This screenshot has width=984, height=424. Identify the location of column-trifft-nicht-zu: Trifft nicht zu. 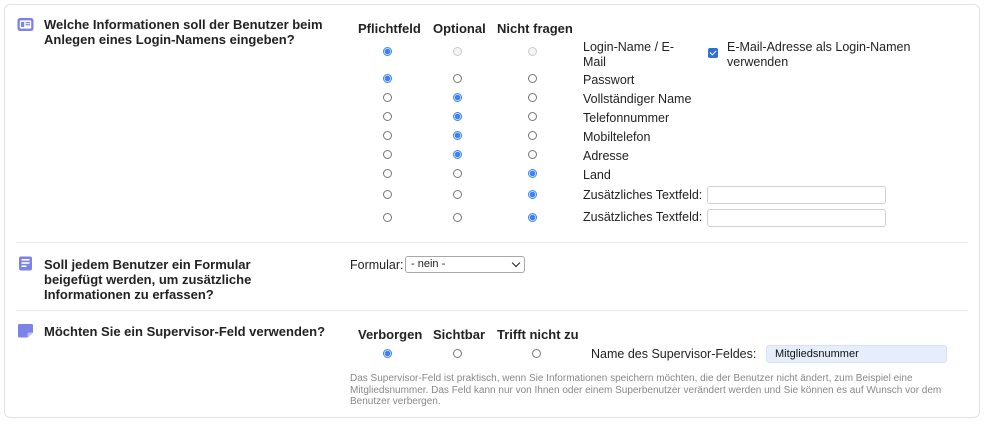
(538, 334).